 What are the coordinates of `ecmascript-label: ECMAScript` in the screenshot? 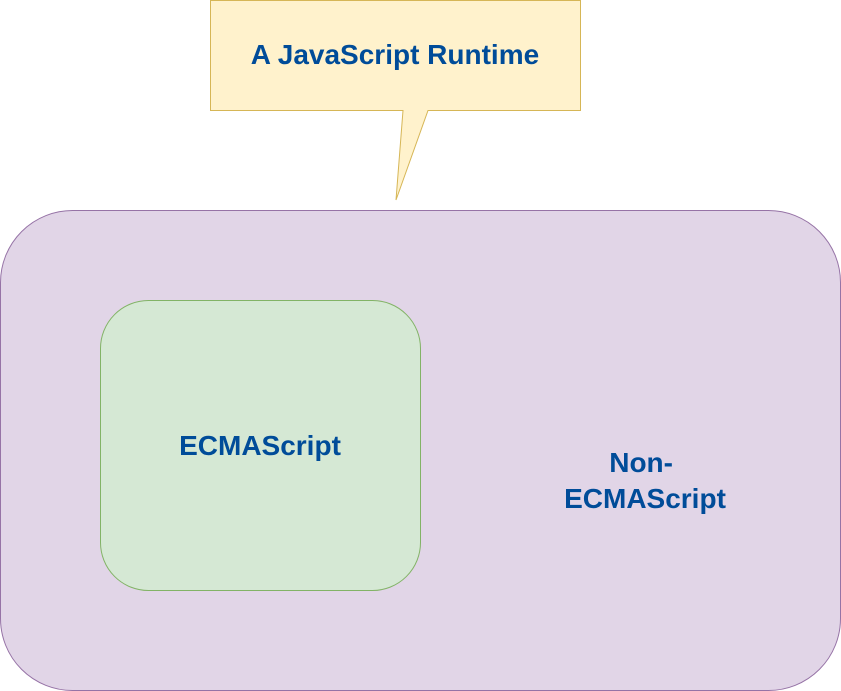 It's located at (260, 445).